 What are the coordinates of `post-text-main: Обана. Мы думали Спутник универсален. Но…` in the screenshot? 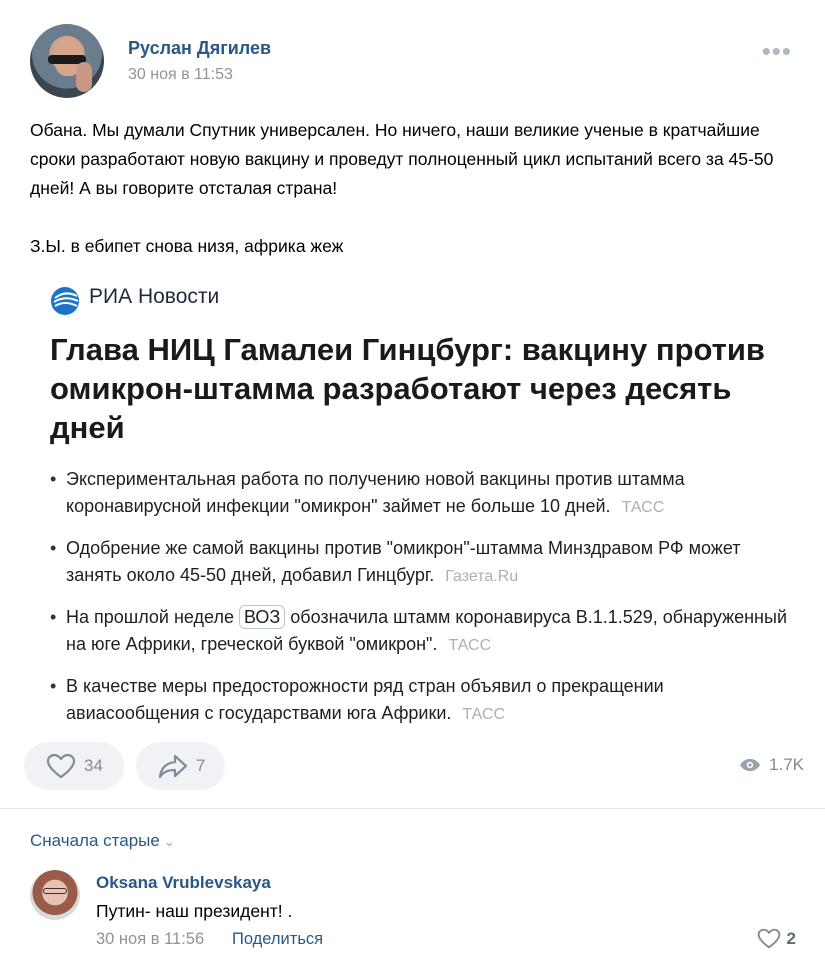 It's located at (402, 159).